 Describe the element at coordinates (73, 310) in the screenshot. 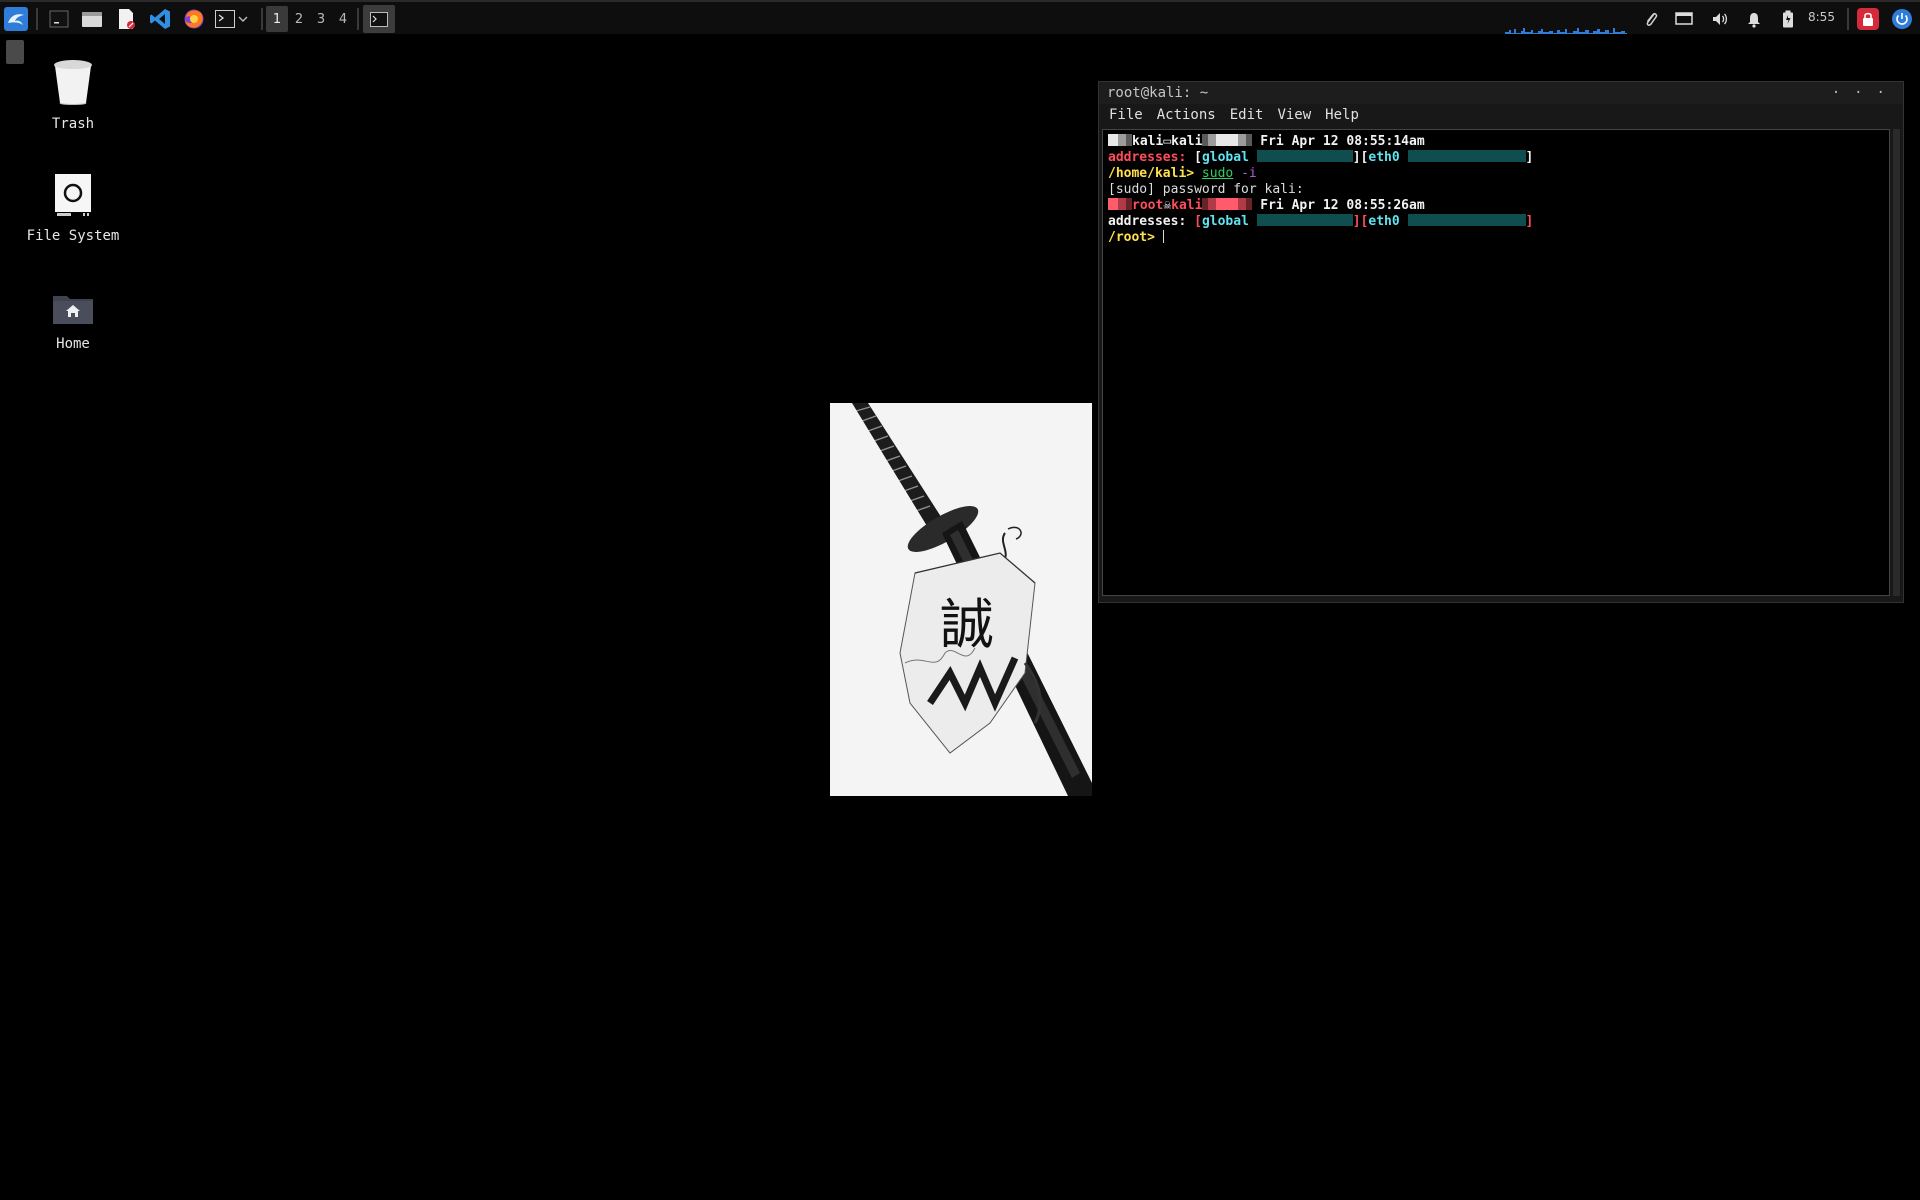

I see `home-folder-icon` at that location.